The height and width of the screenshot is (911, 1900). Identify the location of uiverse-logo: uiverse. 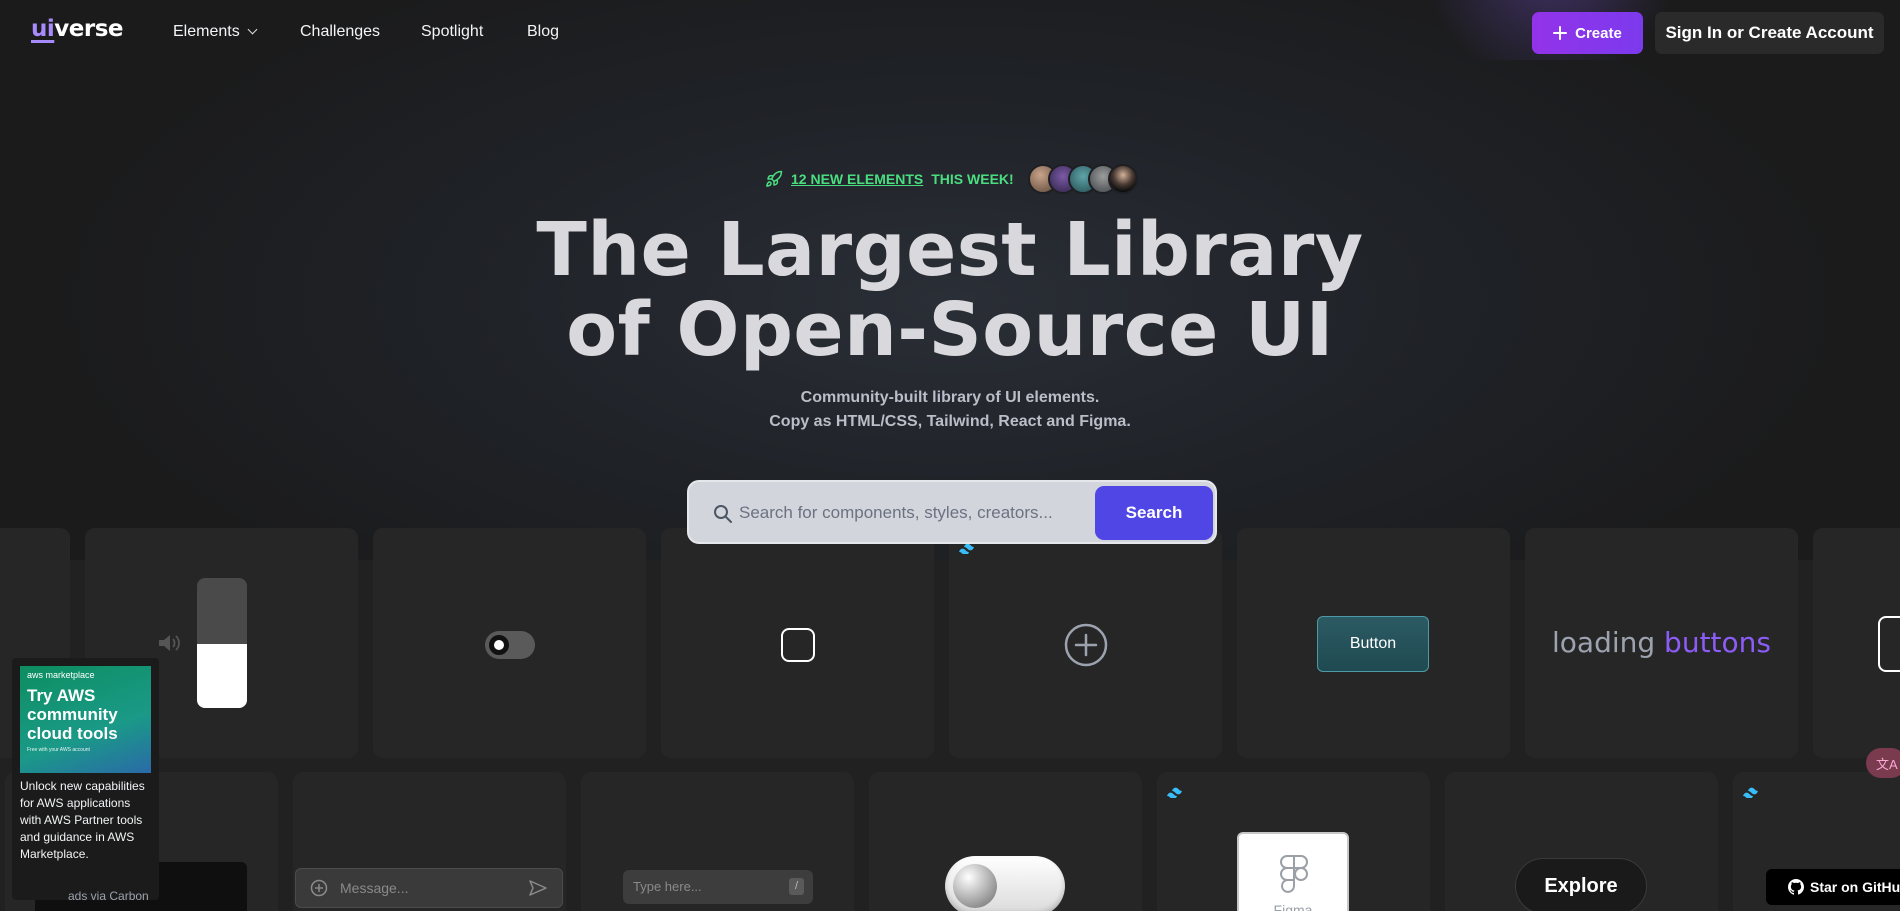
(77, 29).